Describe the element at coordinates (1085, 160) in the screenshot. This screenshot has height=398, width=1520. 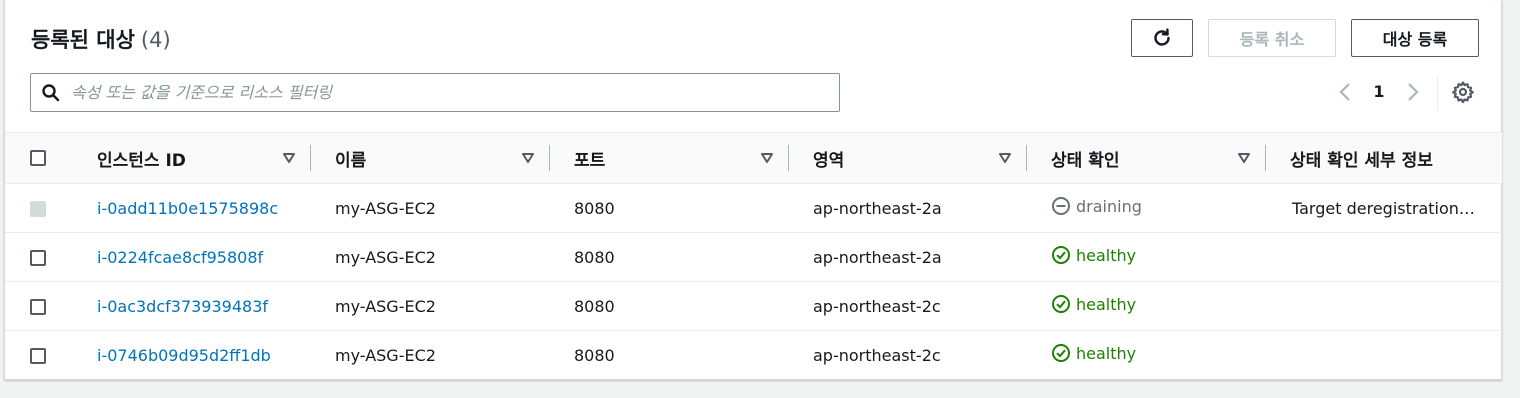
I see `column-label: 상태 확인` at that location.